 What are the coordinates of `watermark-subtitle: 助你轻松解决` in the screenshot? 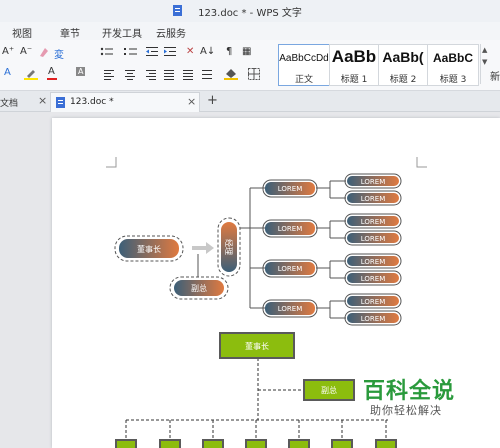 It's located at (406, 410).